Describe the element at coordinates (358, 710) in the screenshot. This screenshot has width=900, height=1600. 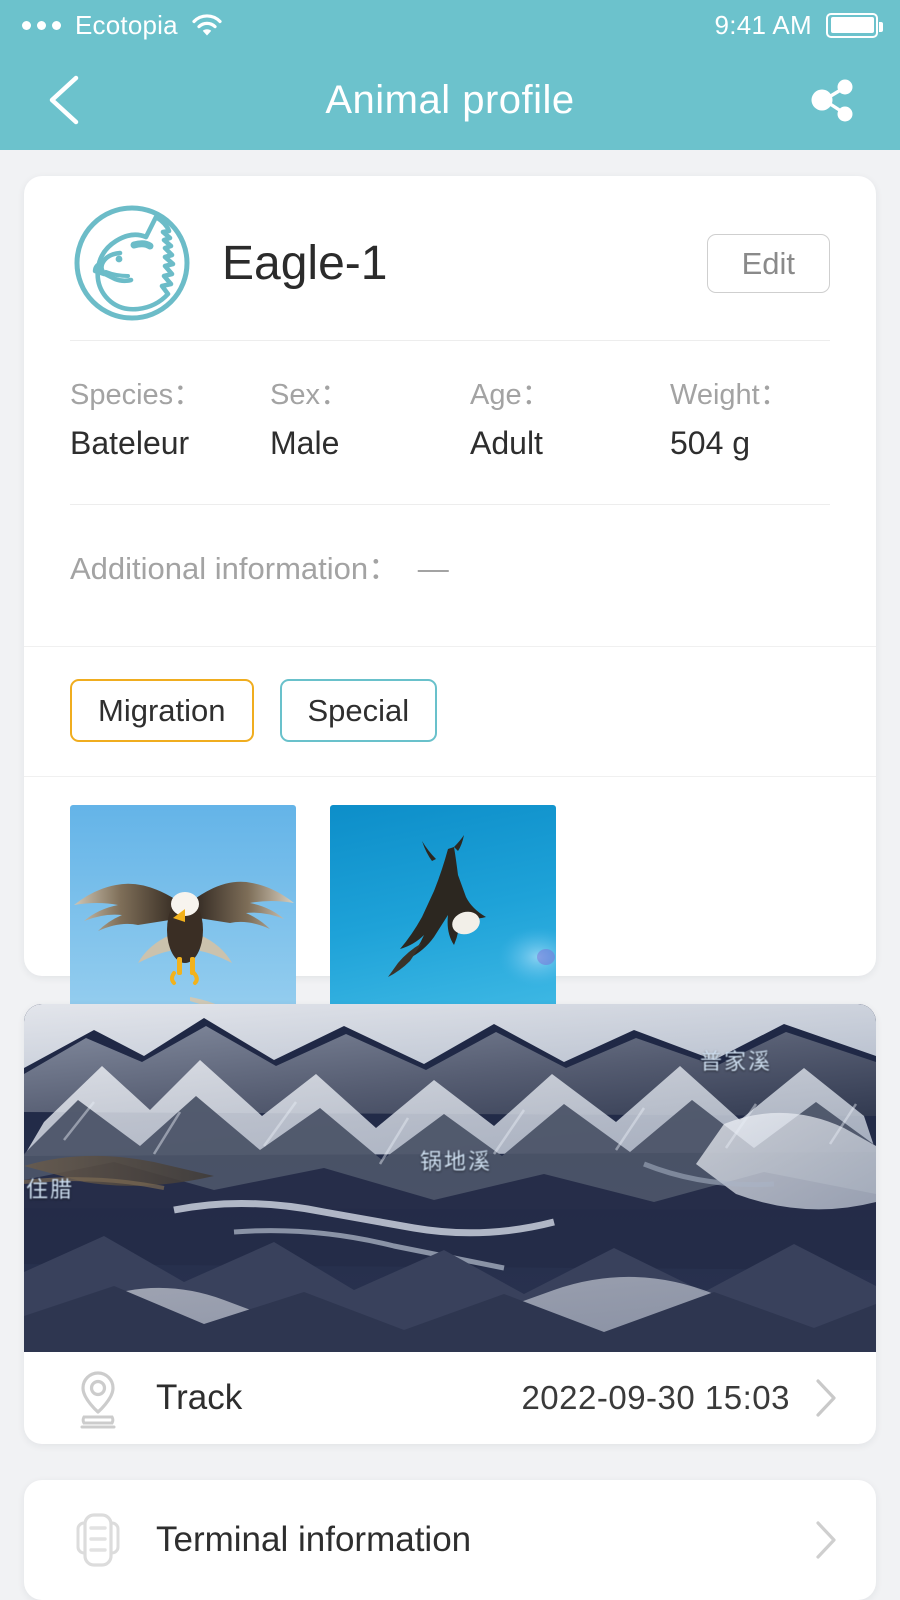
I see `tag-special: Special` at that location.